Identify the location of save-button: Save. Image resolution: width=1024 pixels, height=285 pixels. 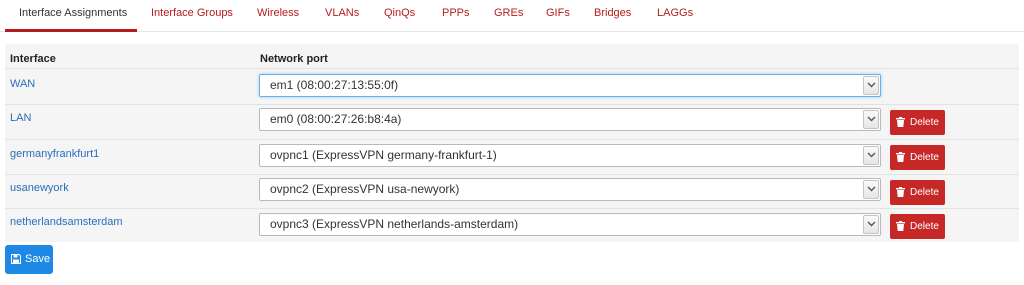
(29, 259).